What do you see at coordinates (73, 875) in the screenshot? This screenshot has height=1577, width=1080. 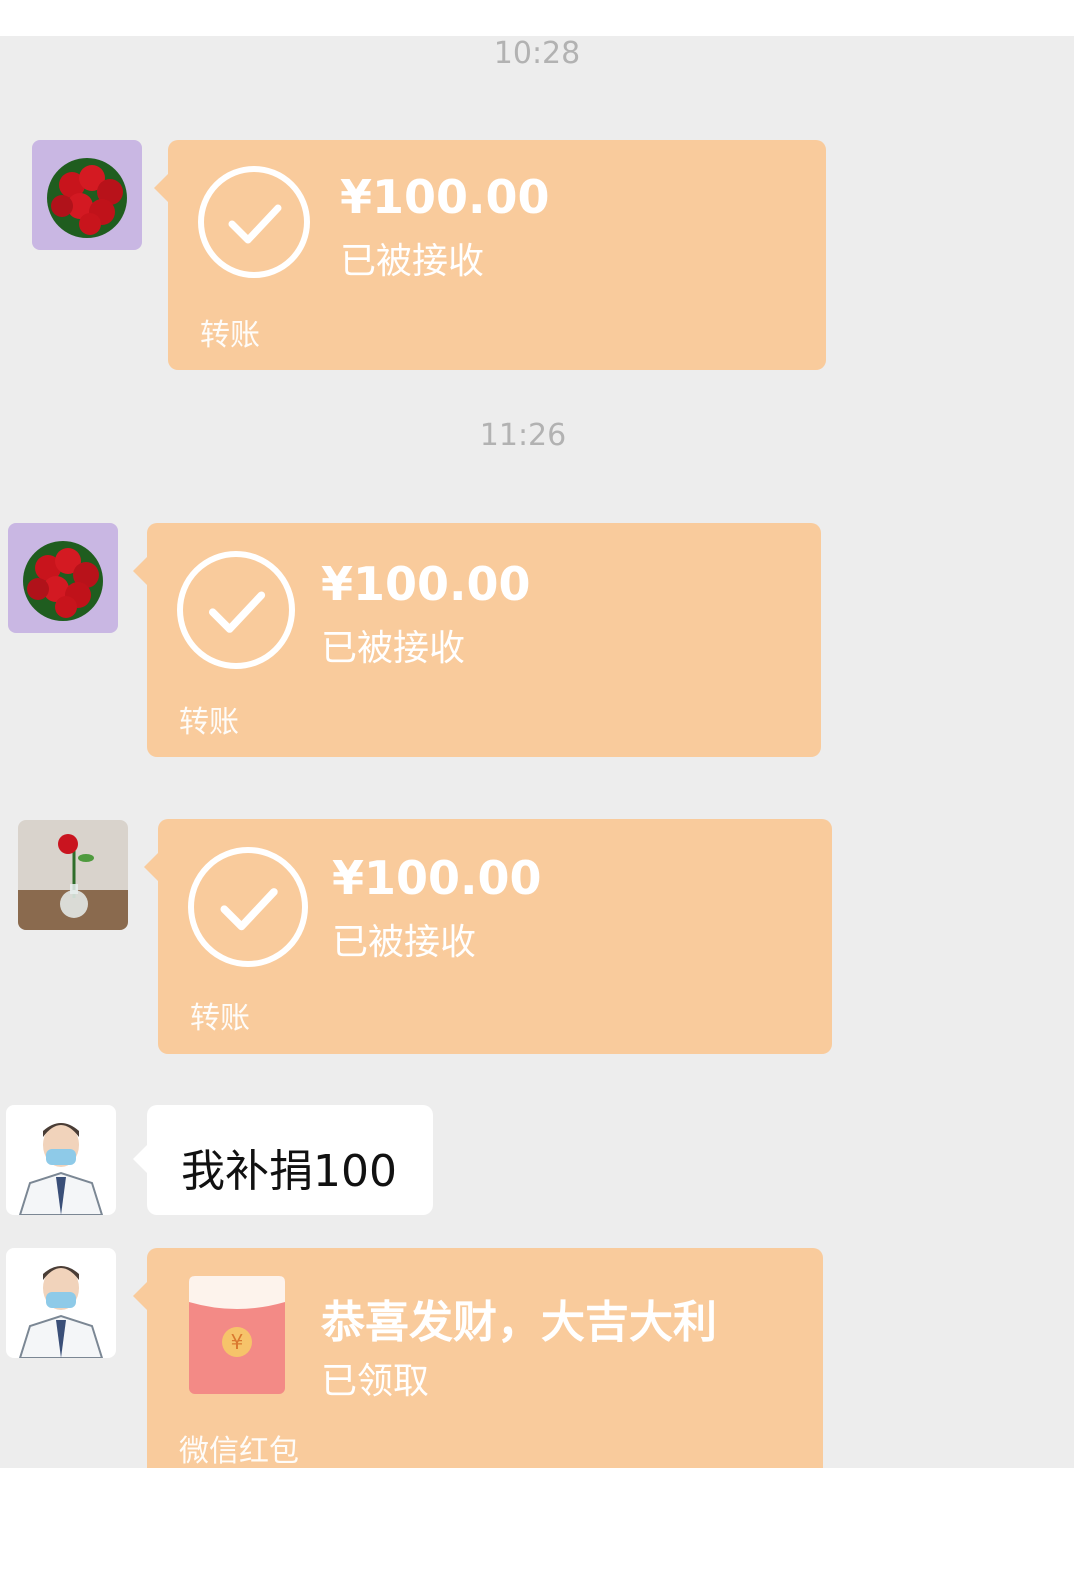 I see `single-rose-vase-avatar` at bounding box center [73, 875].